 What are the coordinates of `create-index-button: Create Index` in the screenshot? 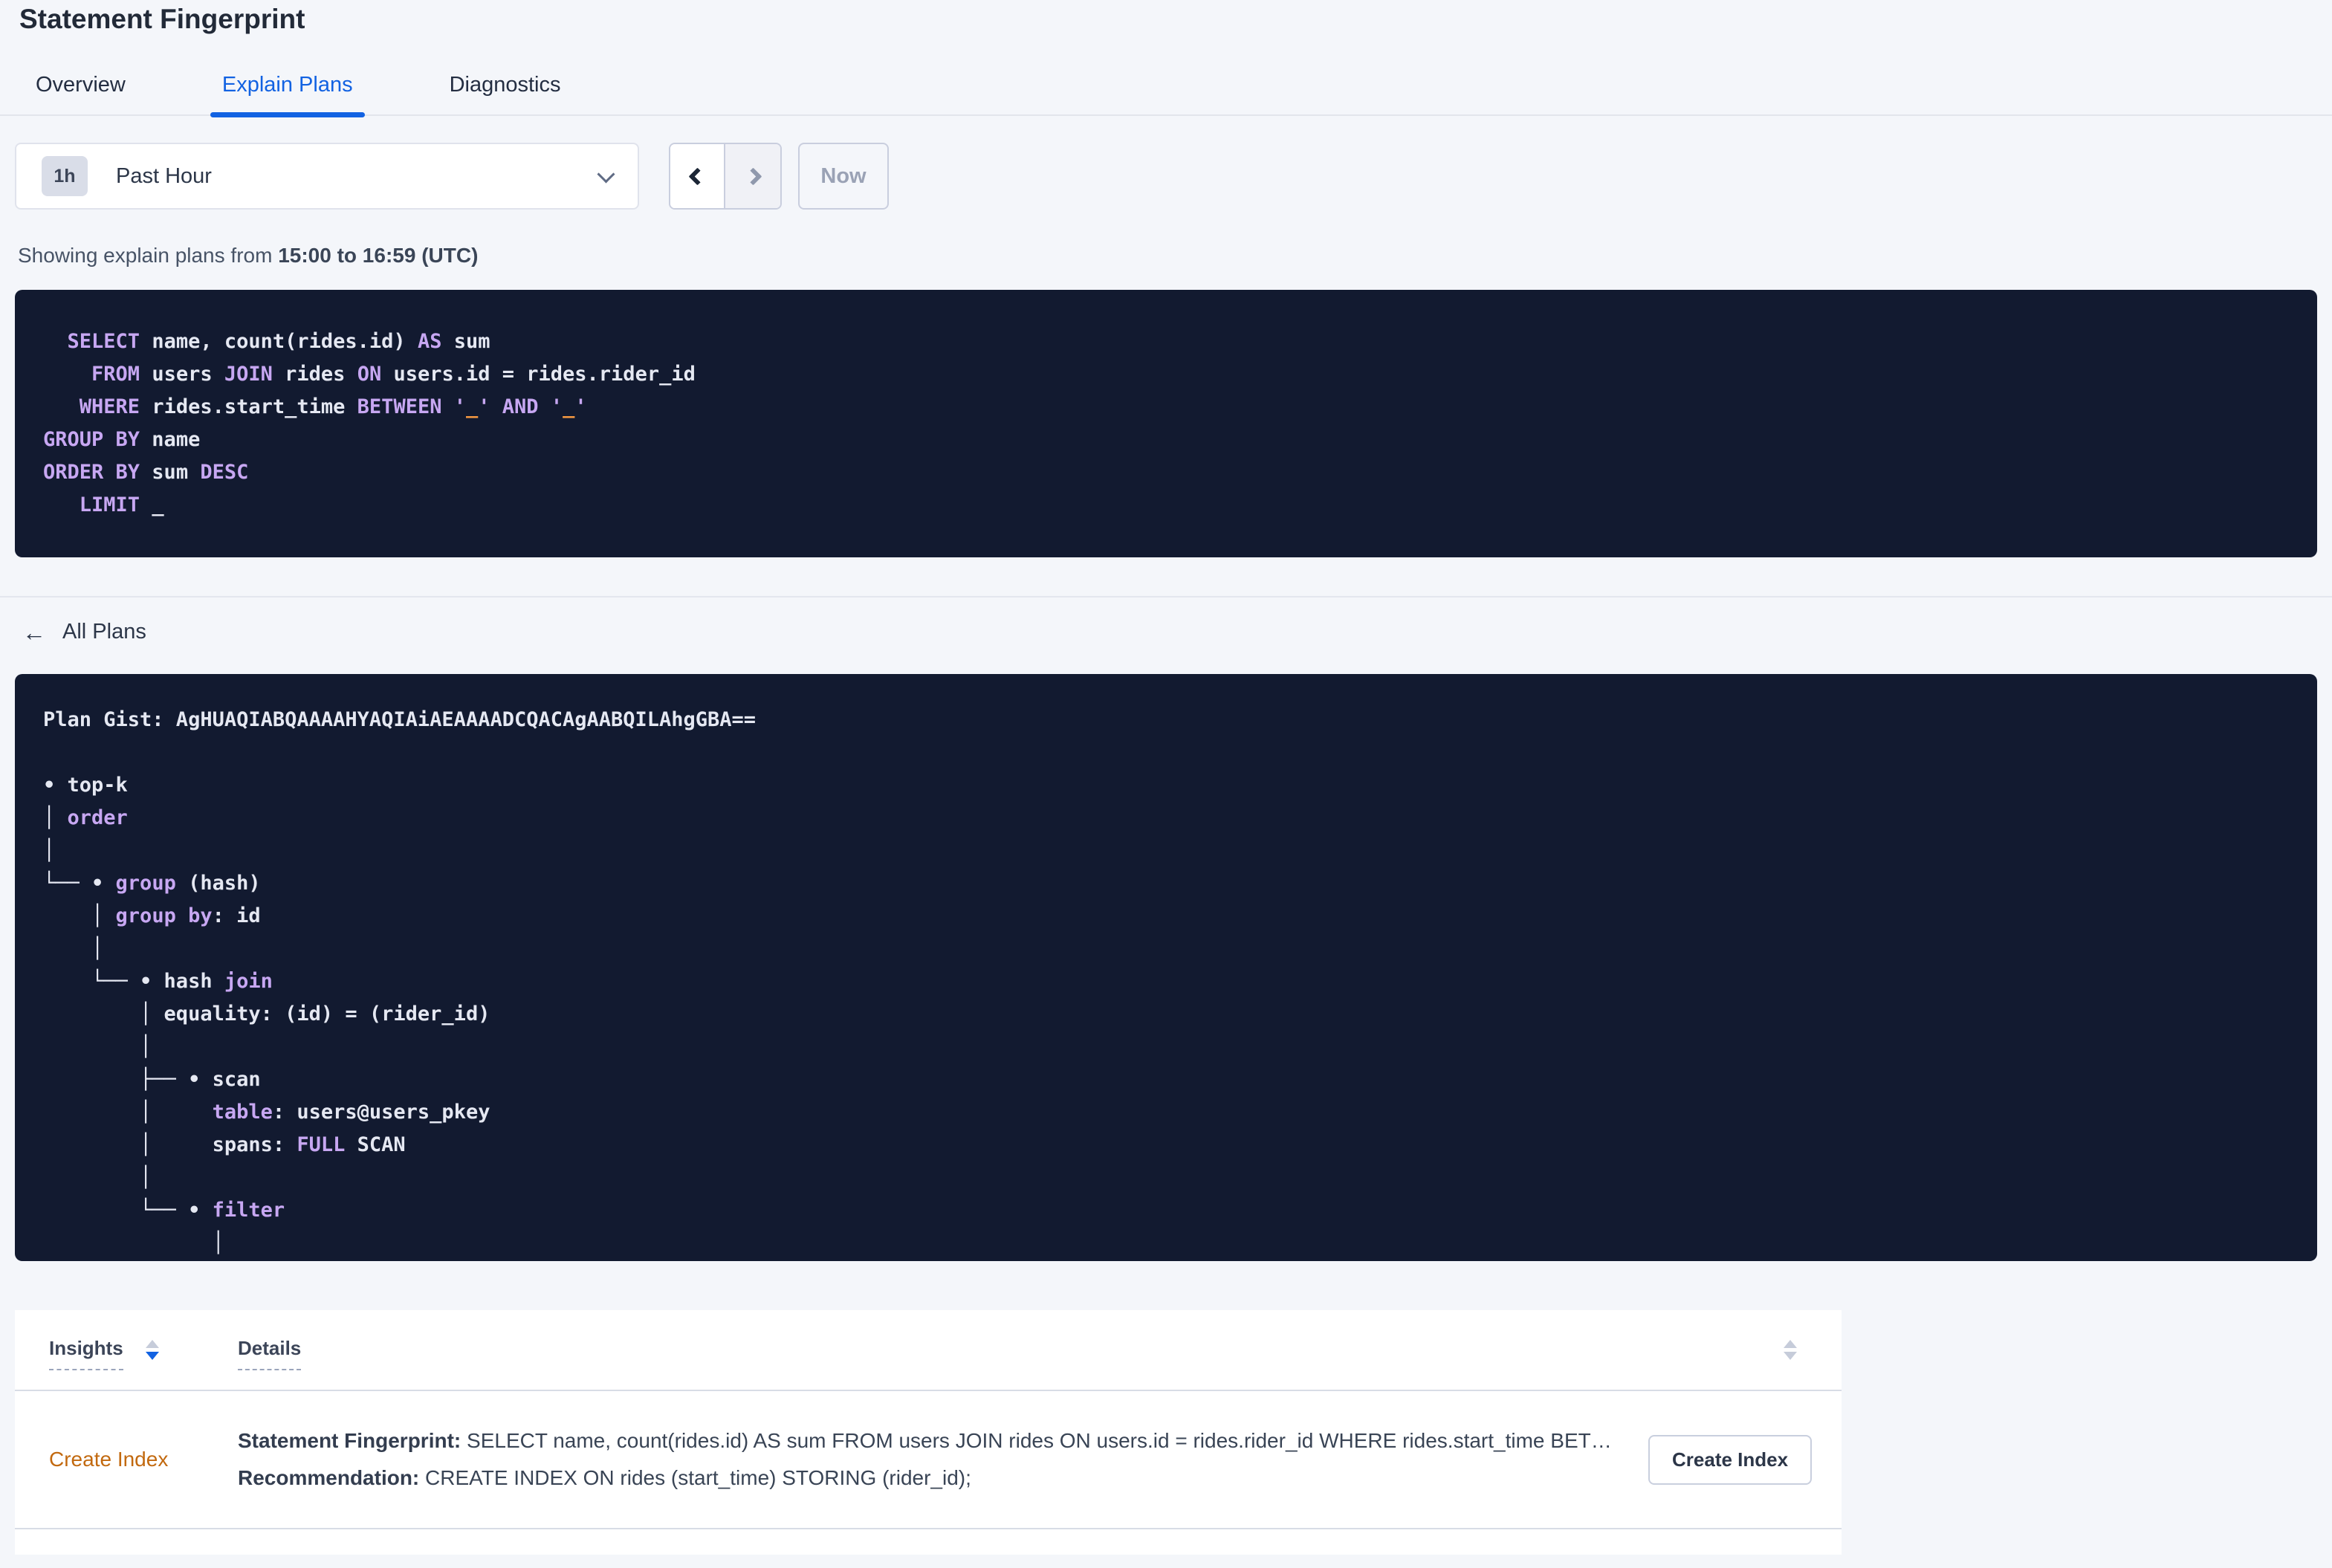 It's located at (1730, 1459).